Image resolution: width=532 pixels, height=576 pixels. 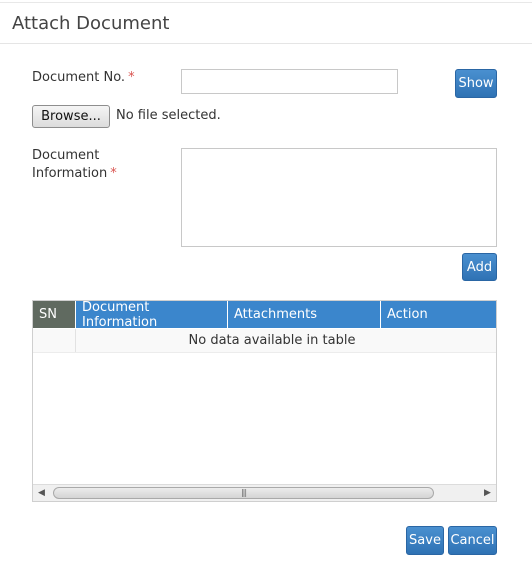 What do you see at coordinates (168, 115) in the screenshot?
I see `file-status-text: No file selected.` at bounding box center [168, 115].